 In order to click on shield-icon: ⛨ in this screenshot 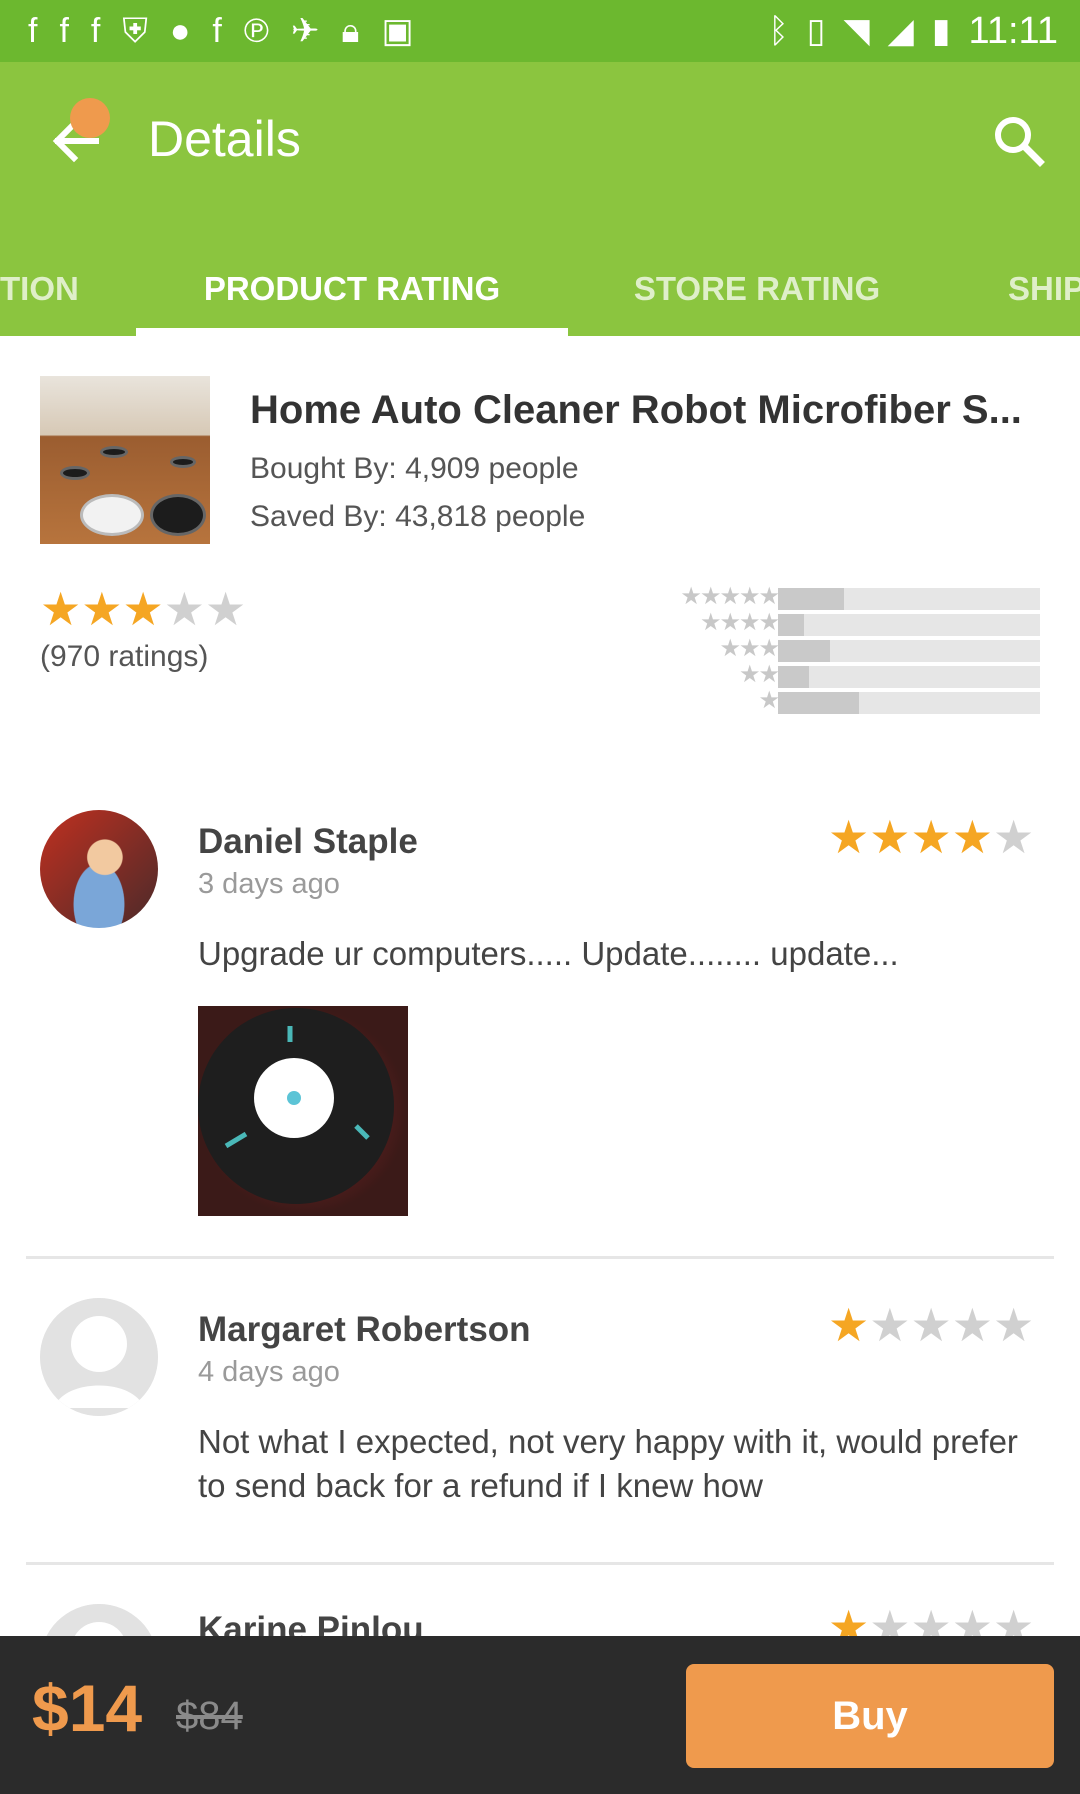, I will do `click(135, 31)`.